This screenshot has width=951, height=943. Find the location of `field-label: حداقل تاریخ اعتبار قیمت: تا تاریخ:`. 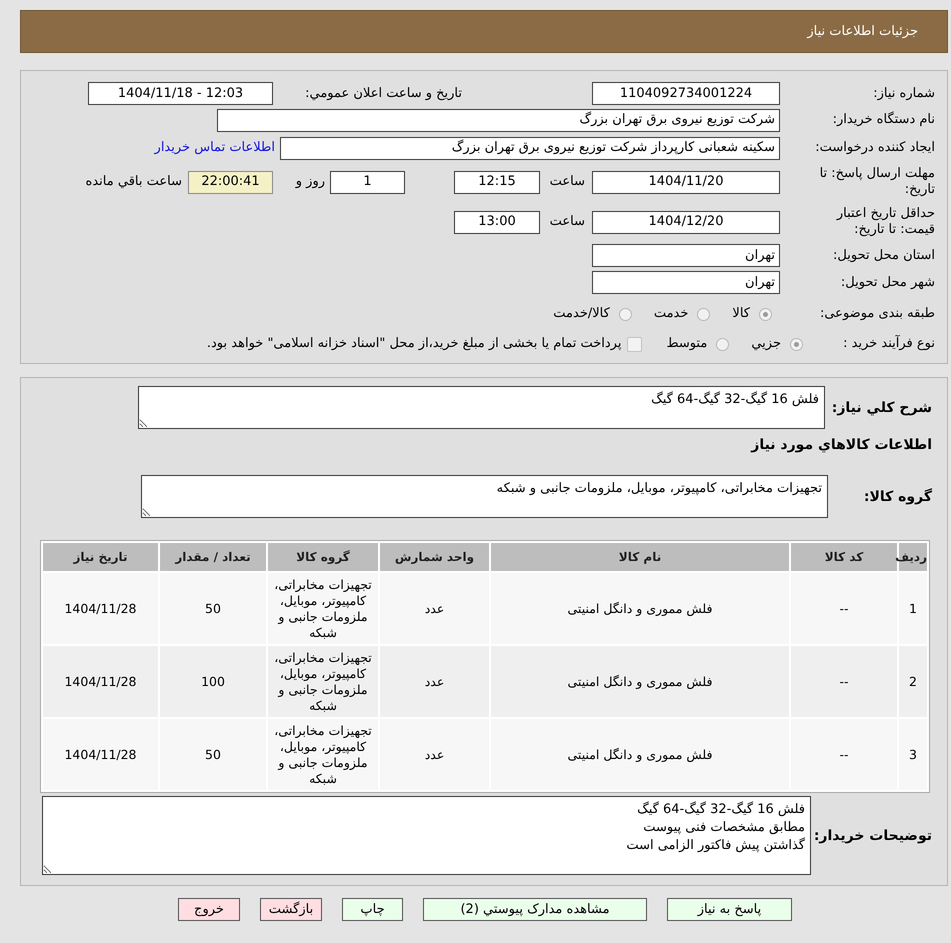

field-label: حداقل تاریخ اعتبار قیمت: تا تاریخ: is located at coordinates (885, 222).